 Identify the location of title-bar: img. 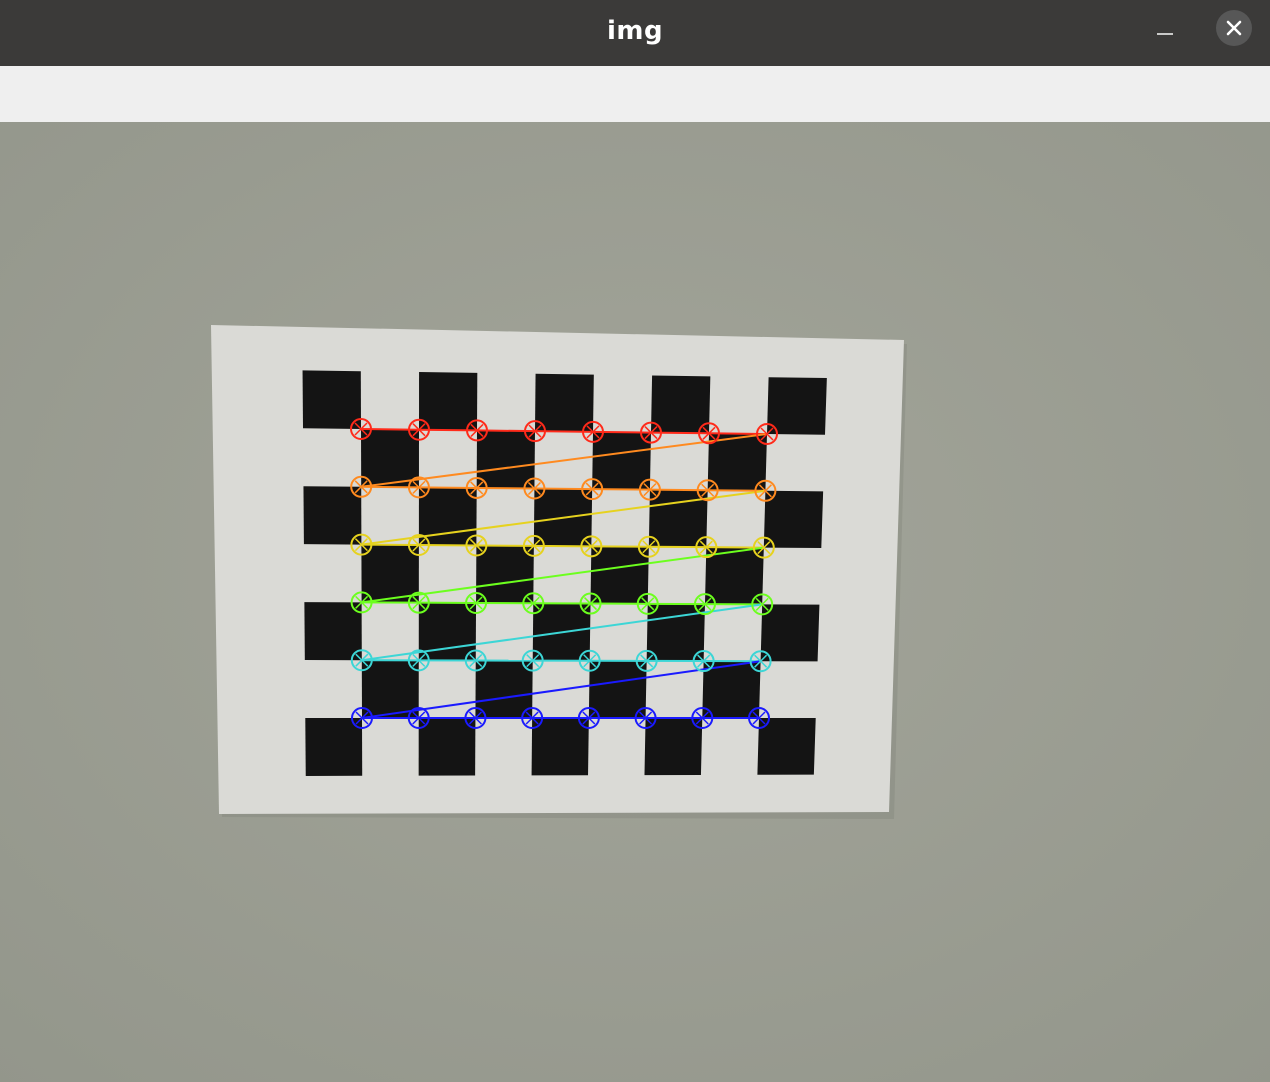
(635, 33).